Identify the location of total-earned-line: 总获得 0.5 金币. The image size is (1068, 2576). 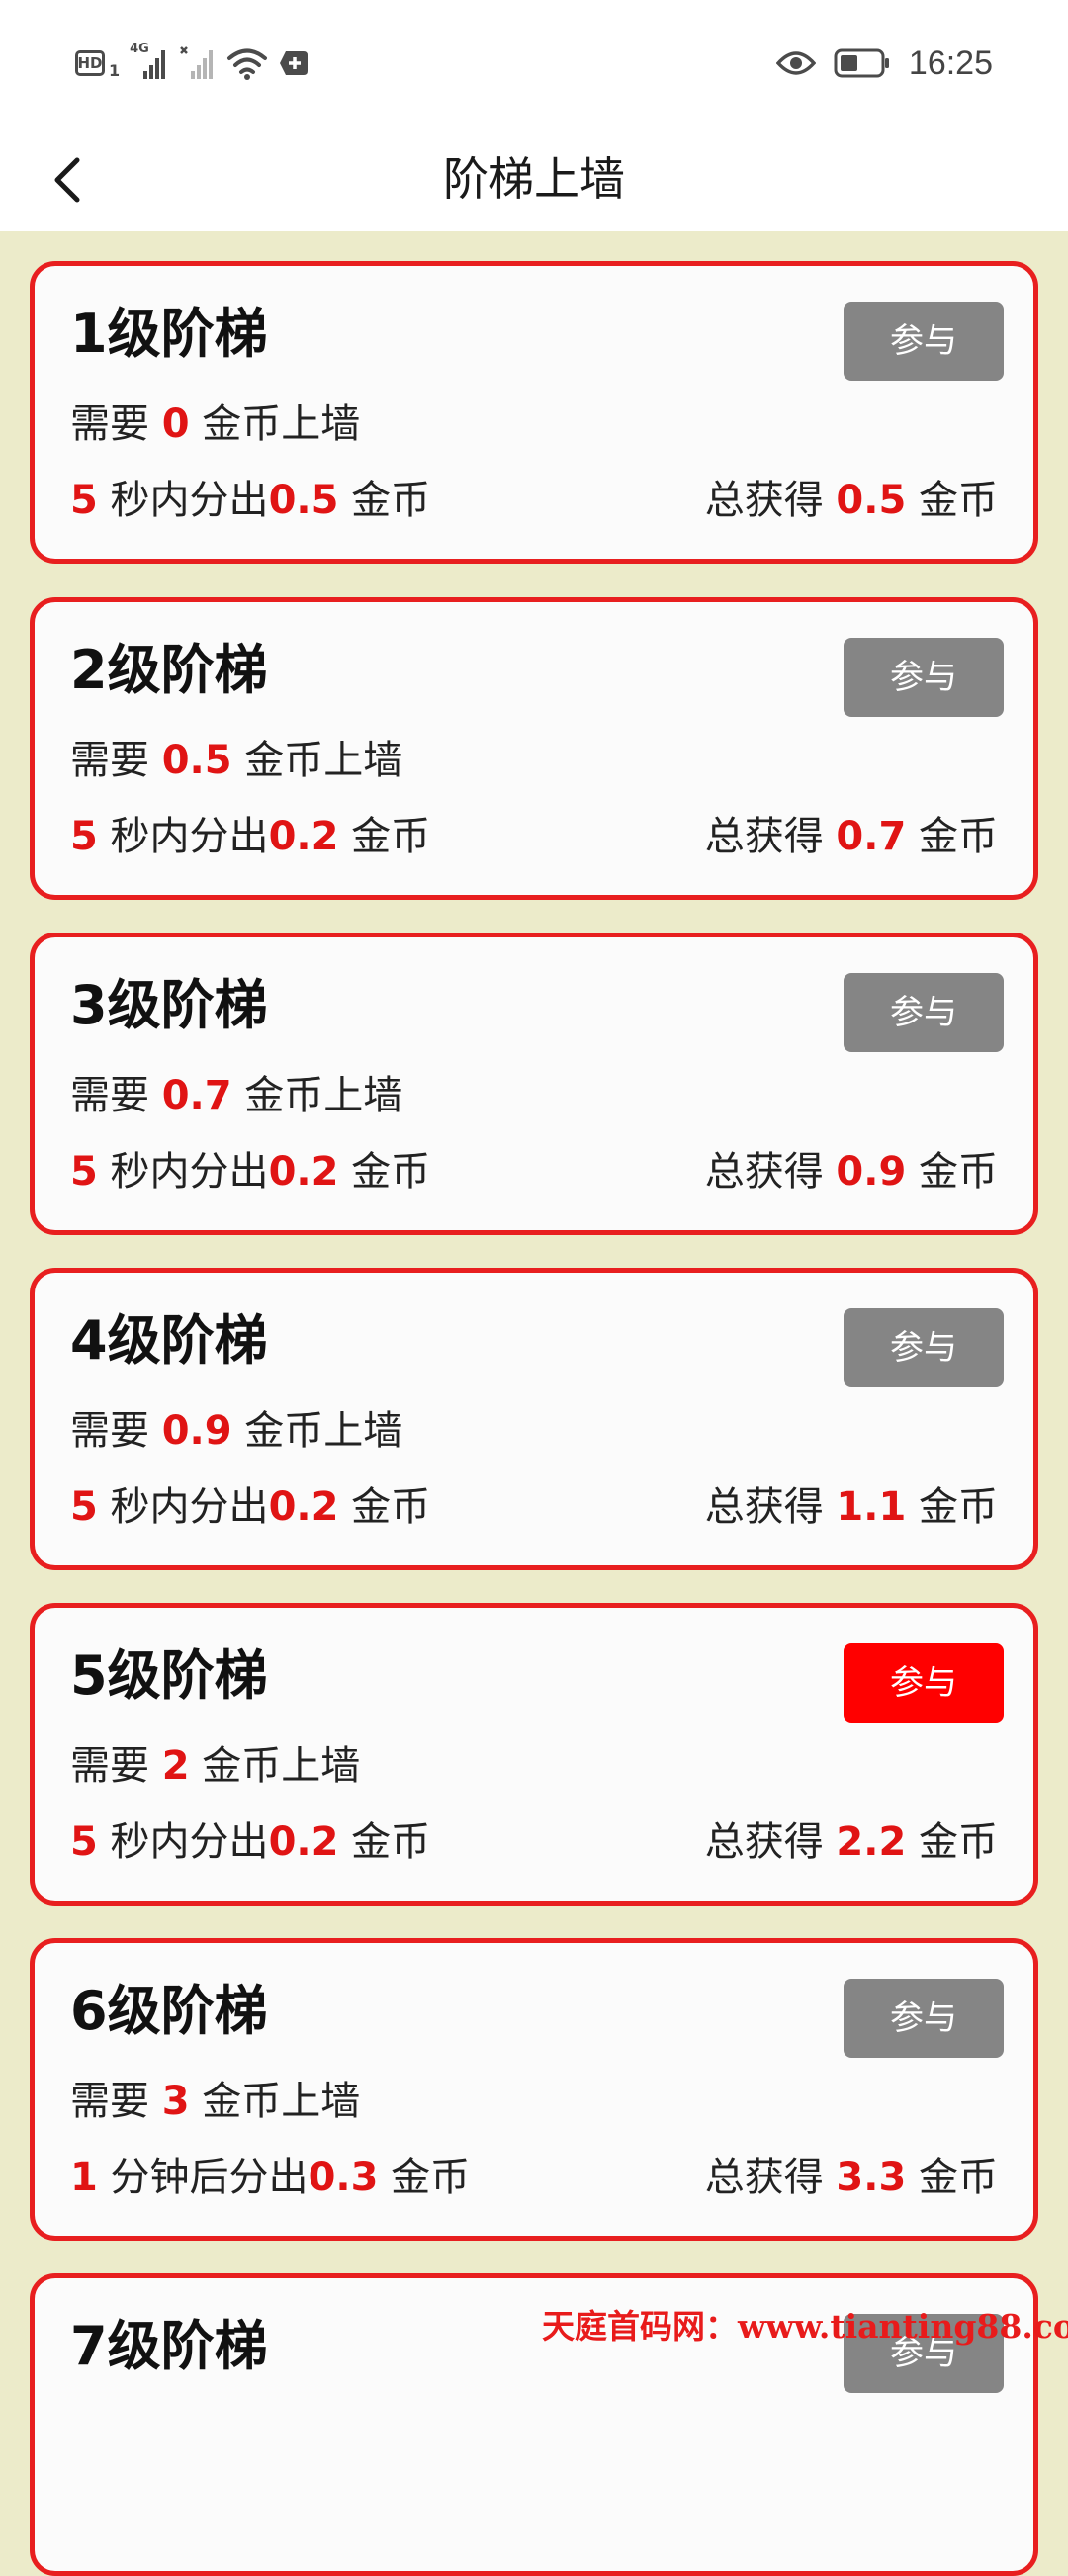
(851, 500).